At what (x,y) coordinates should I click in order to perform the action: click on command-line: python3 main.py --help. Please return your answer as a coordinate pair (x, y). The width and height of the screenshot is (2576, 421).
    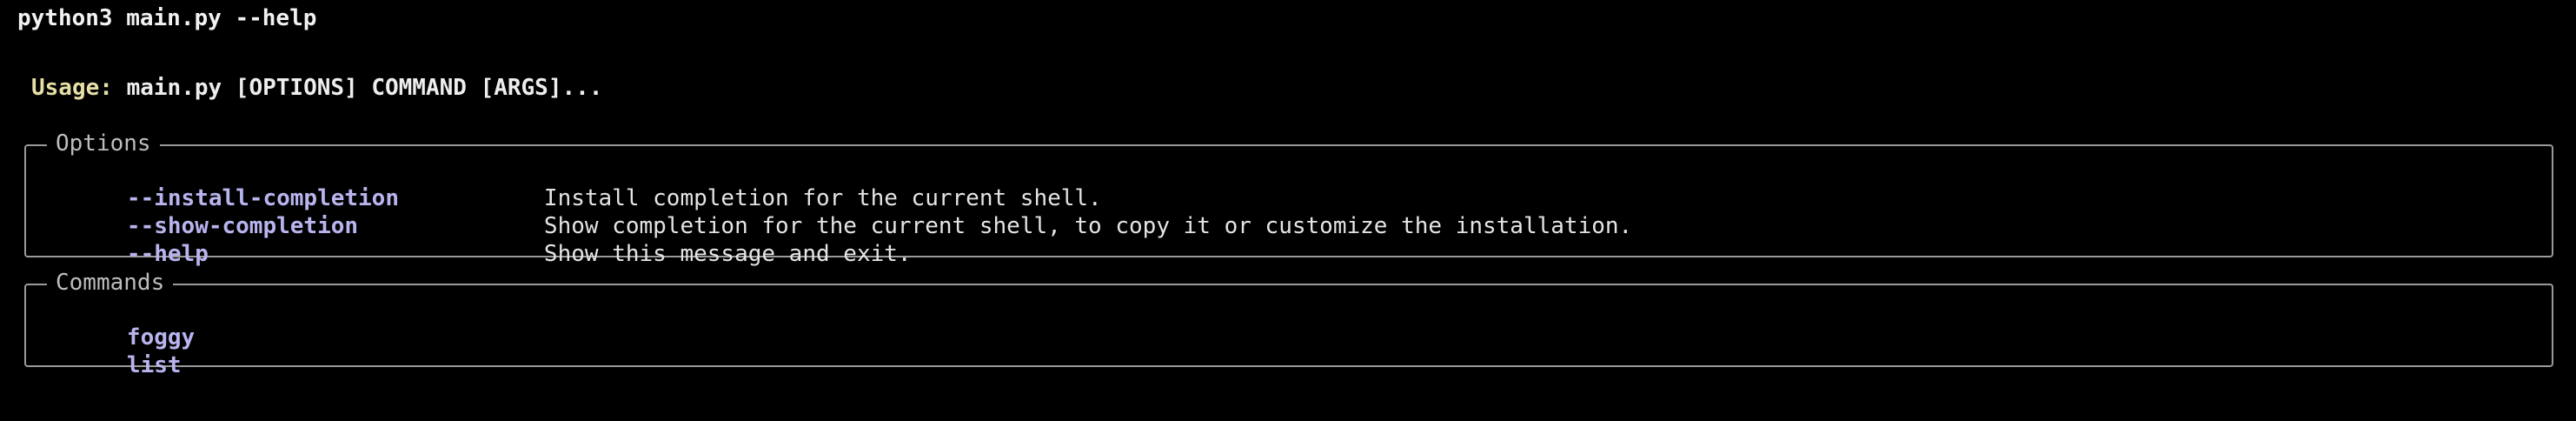
    Looking at the image, I should click on (167, 18).